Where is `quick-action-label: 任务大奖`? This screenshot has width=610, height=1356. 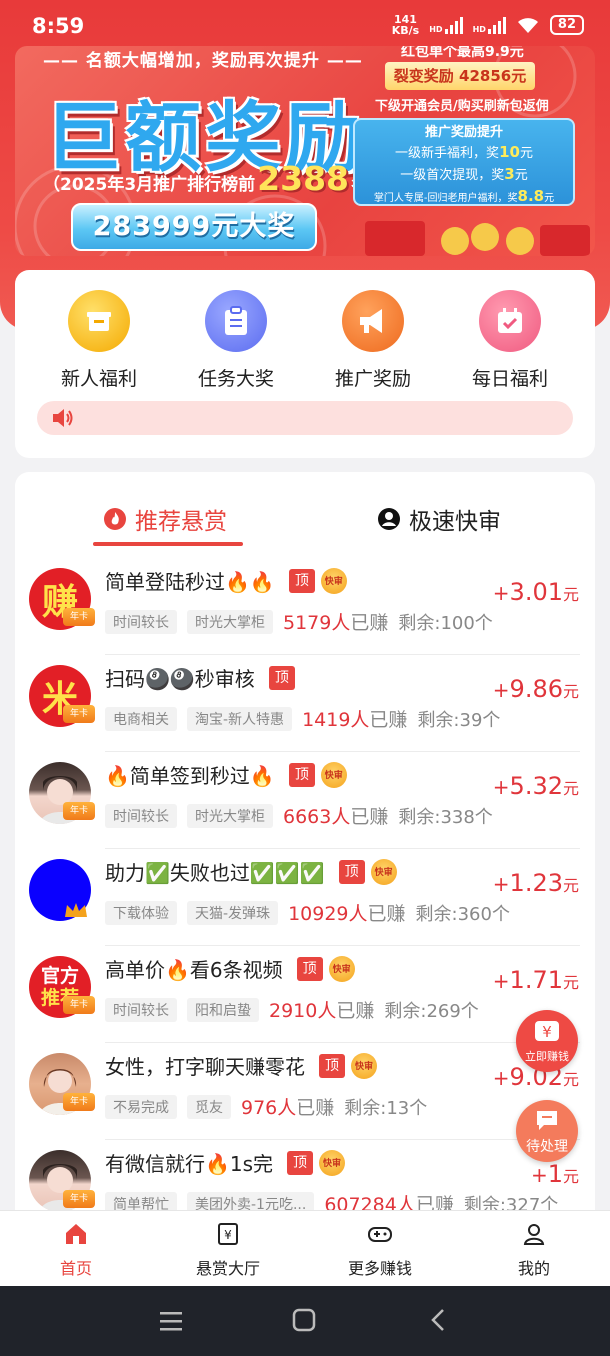 quick-action-label: 任务大奖 is located at coordinates (235, 379).